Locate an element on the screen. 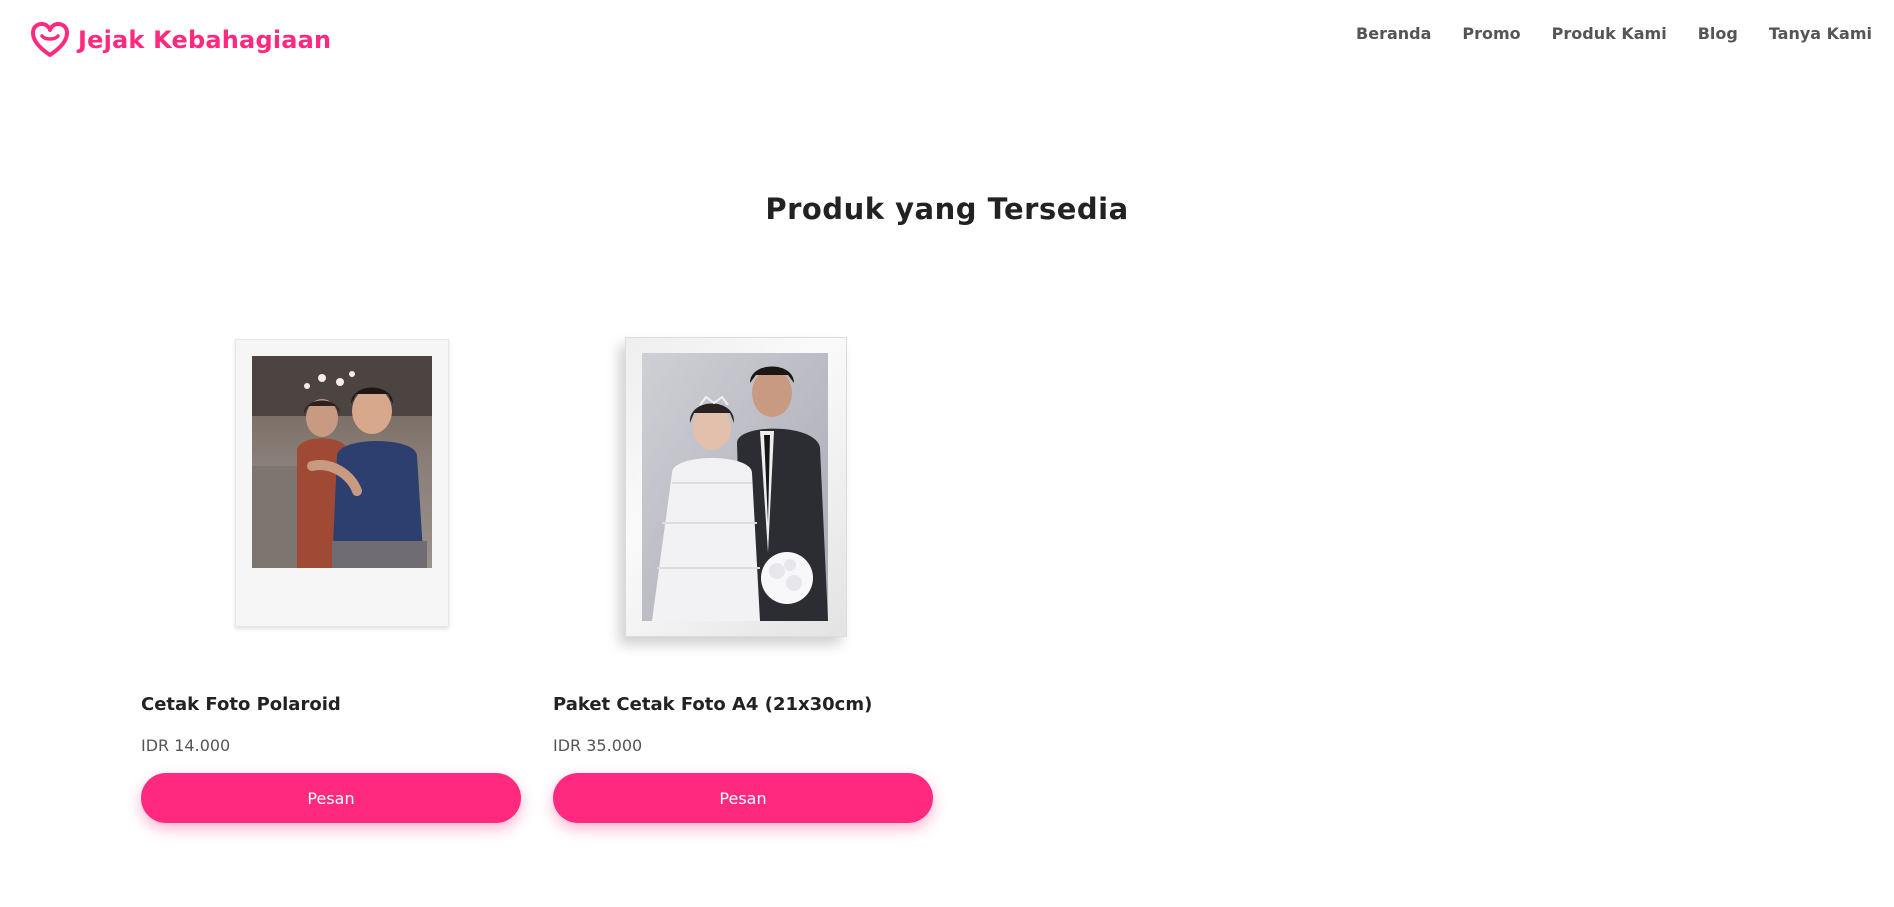  nav-item-promo: Promo is located at coordinates (1491, 33).